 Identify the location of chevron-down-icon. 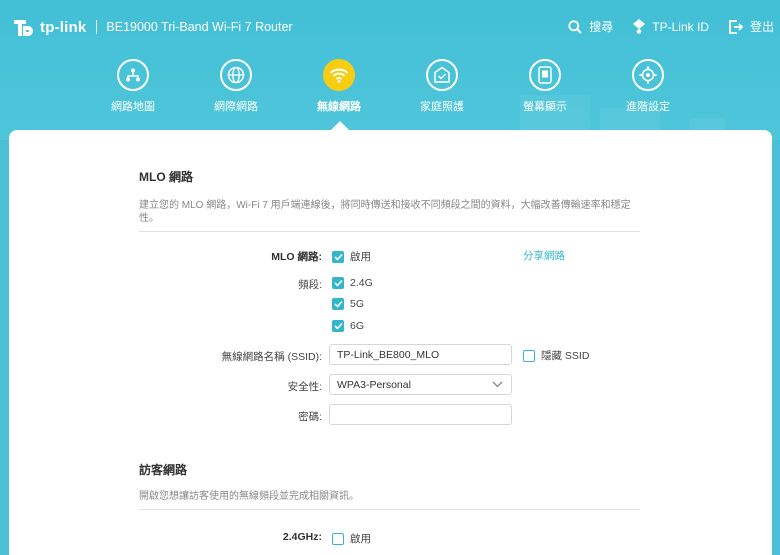
(497, 384).